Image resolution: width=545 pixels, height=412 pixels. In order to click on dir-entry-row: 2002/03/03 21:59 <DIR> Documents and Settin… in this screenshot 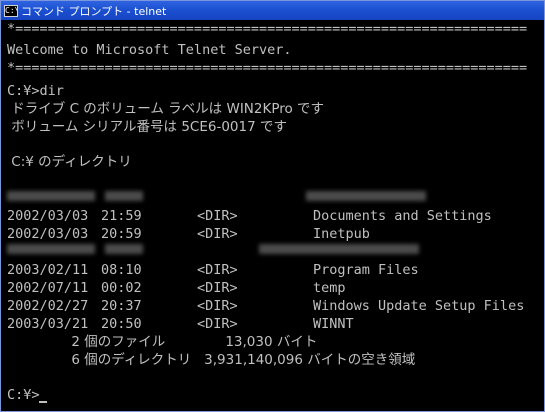, I will do `click(271, 216)`.